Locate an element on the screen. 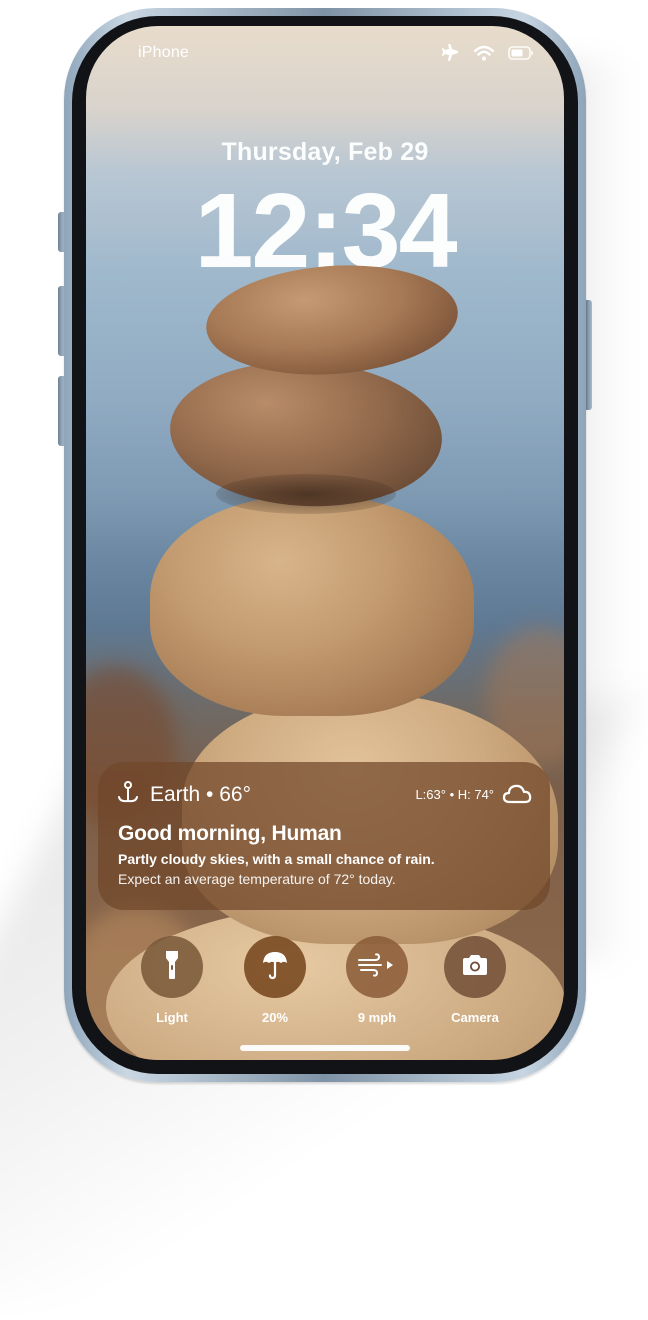  flashlight-icon is located at coordinates (172, 967).